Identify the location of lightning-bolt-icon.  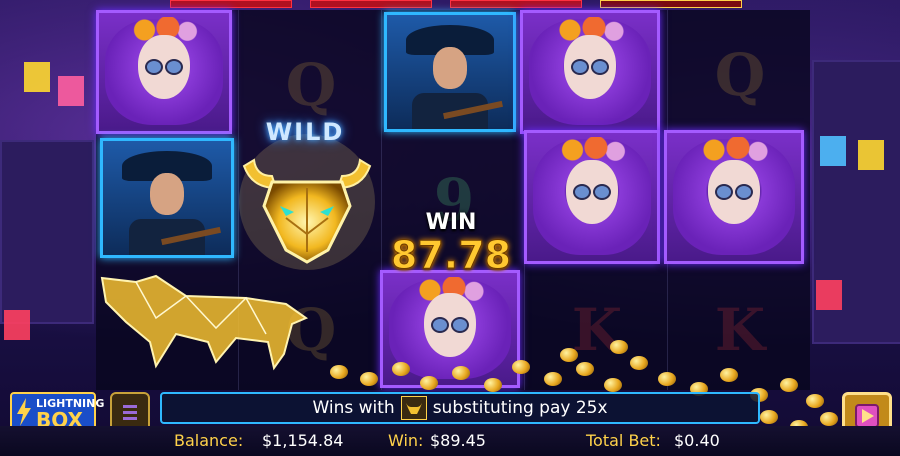
(24, 412).